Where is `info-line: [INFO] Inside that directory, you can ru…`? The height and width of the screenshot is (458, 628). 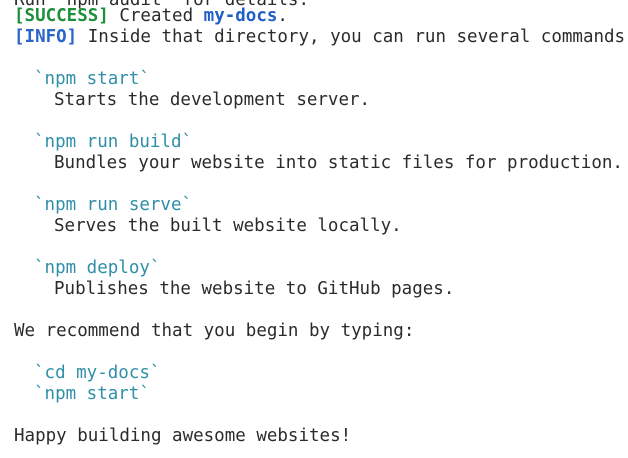
info-line: [INFO] Inside that directory, you can ru… is located at coordinates (321, 37).